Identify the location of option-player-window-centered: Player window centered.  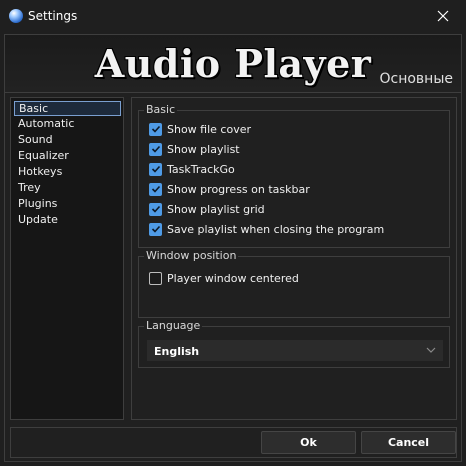
(224, 278).